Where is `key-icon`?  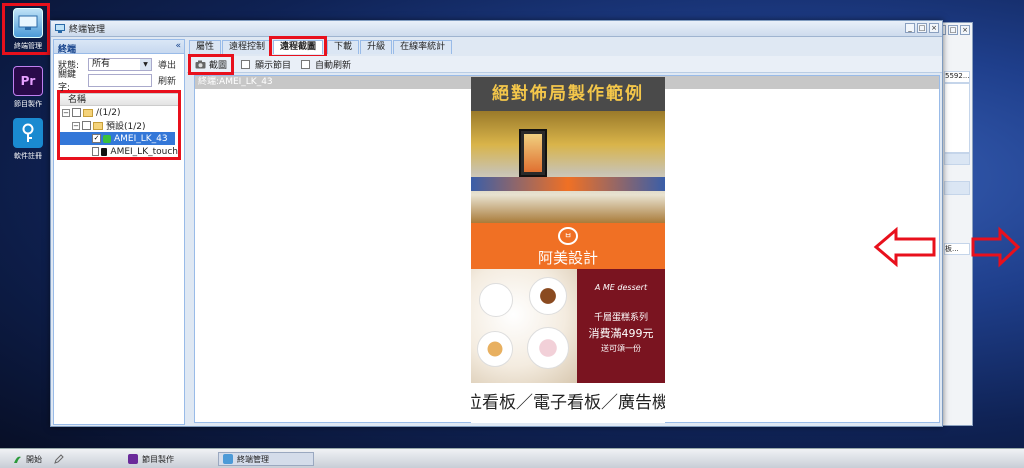 key-icon is located at coordinates (28, 133).